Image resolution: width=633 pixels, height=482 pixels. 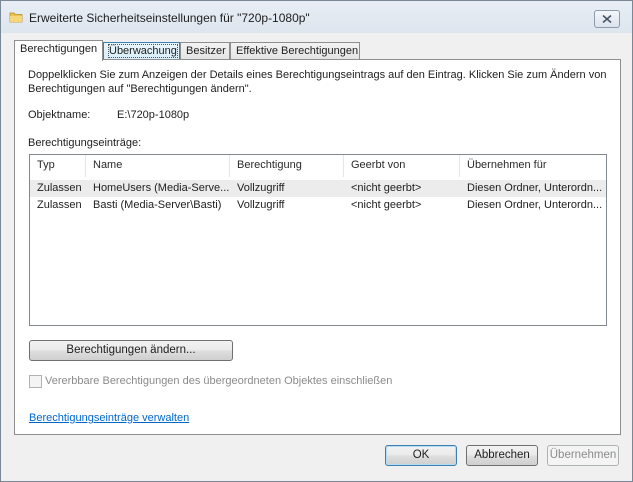 What do you see at coordinates (421, 455) in the screenshot?
I see `ok-button: OK` at bounding box center [421, 455].